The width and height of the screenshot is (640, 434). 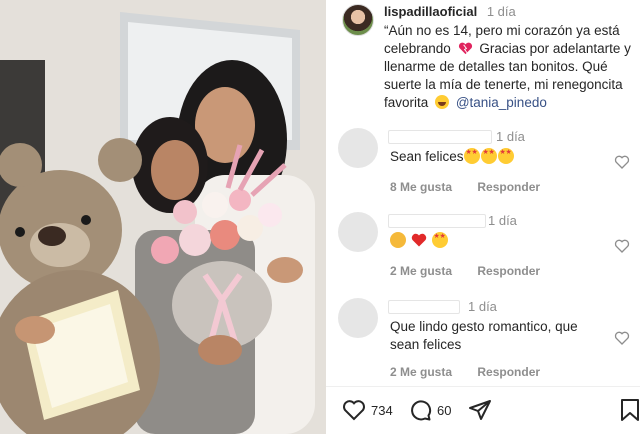 I want to click on actions-divider, so click(x=483, y=386).